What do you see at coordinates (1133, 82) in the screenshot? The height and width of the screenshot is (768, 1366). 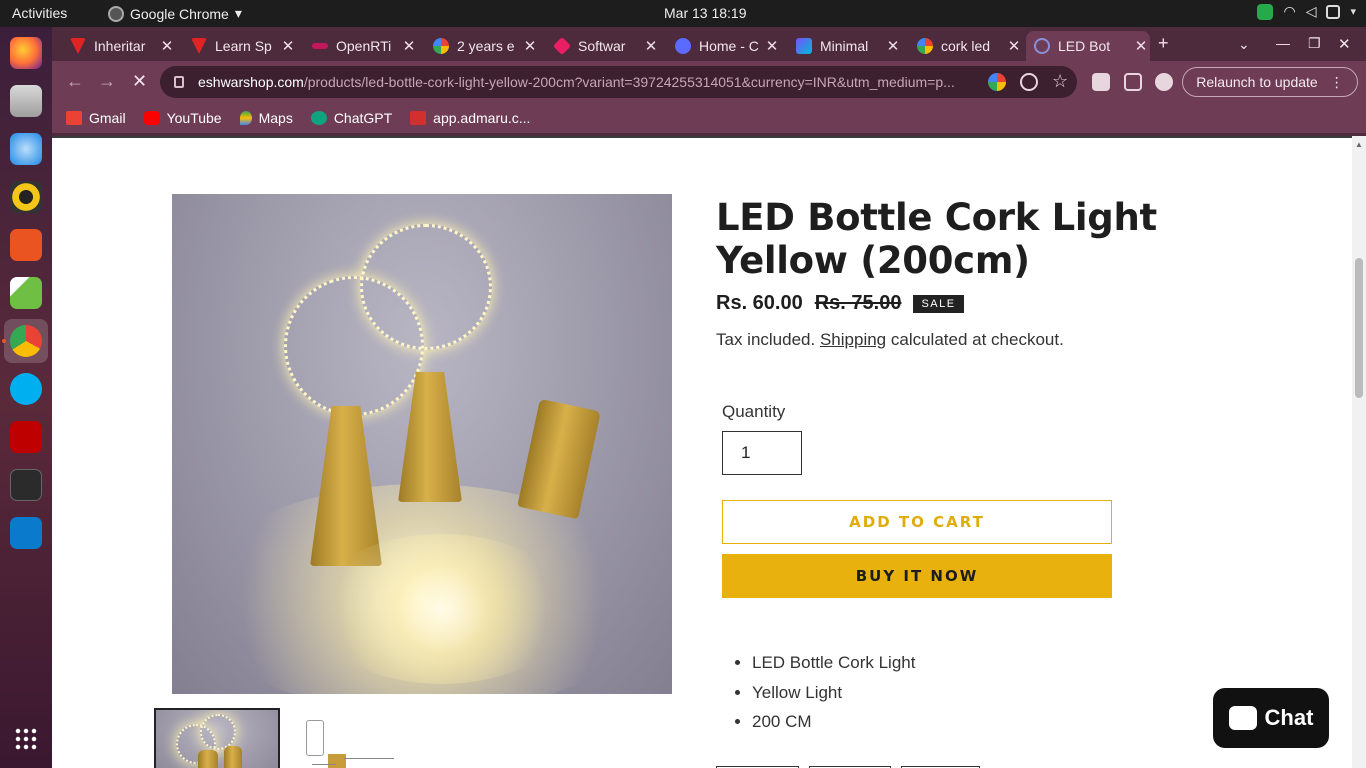 I see `side-panel-icon` at bounding box center [1133, 82].